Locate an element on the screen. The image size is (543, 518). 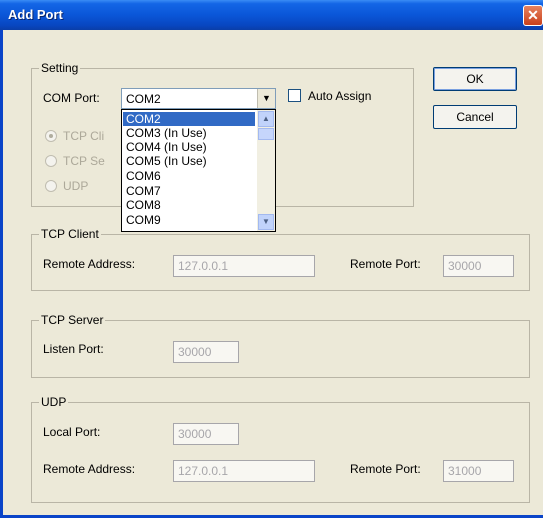
listen-port-label: Listen Port: is located at coordinates (73, 349).